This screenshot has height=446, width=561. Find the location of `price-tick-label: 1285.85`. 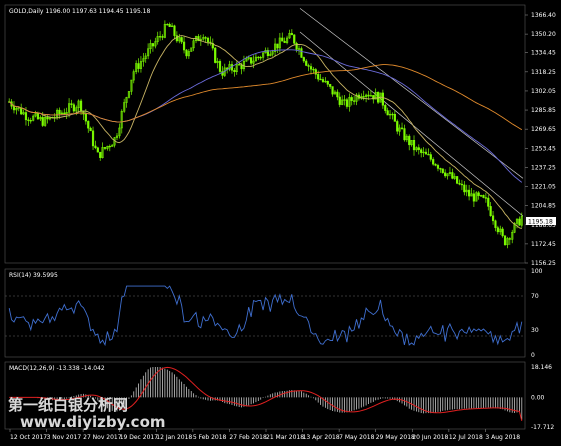

price-tick-label: 1285.85 is located at coordinates (543, 110).